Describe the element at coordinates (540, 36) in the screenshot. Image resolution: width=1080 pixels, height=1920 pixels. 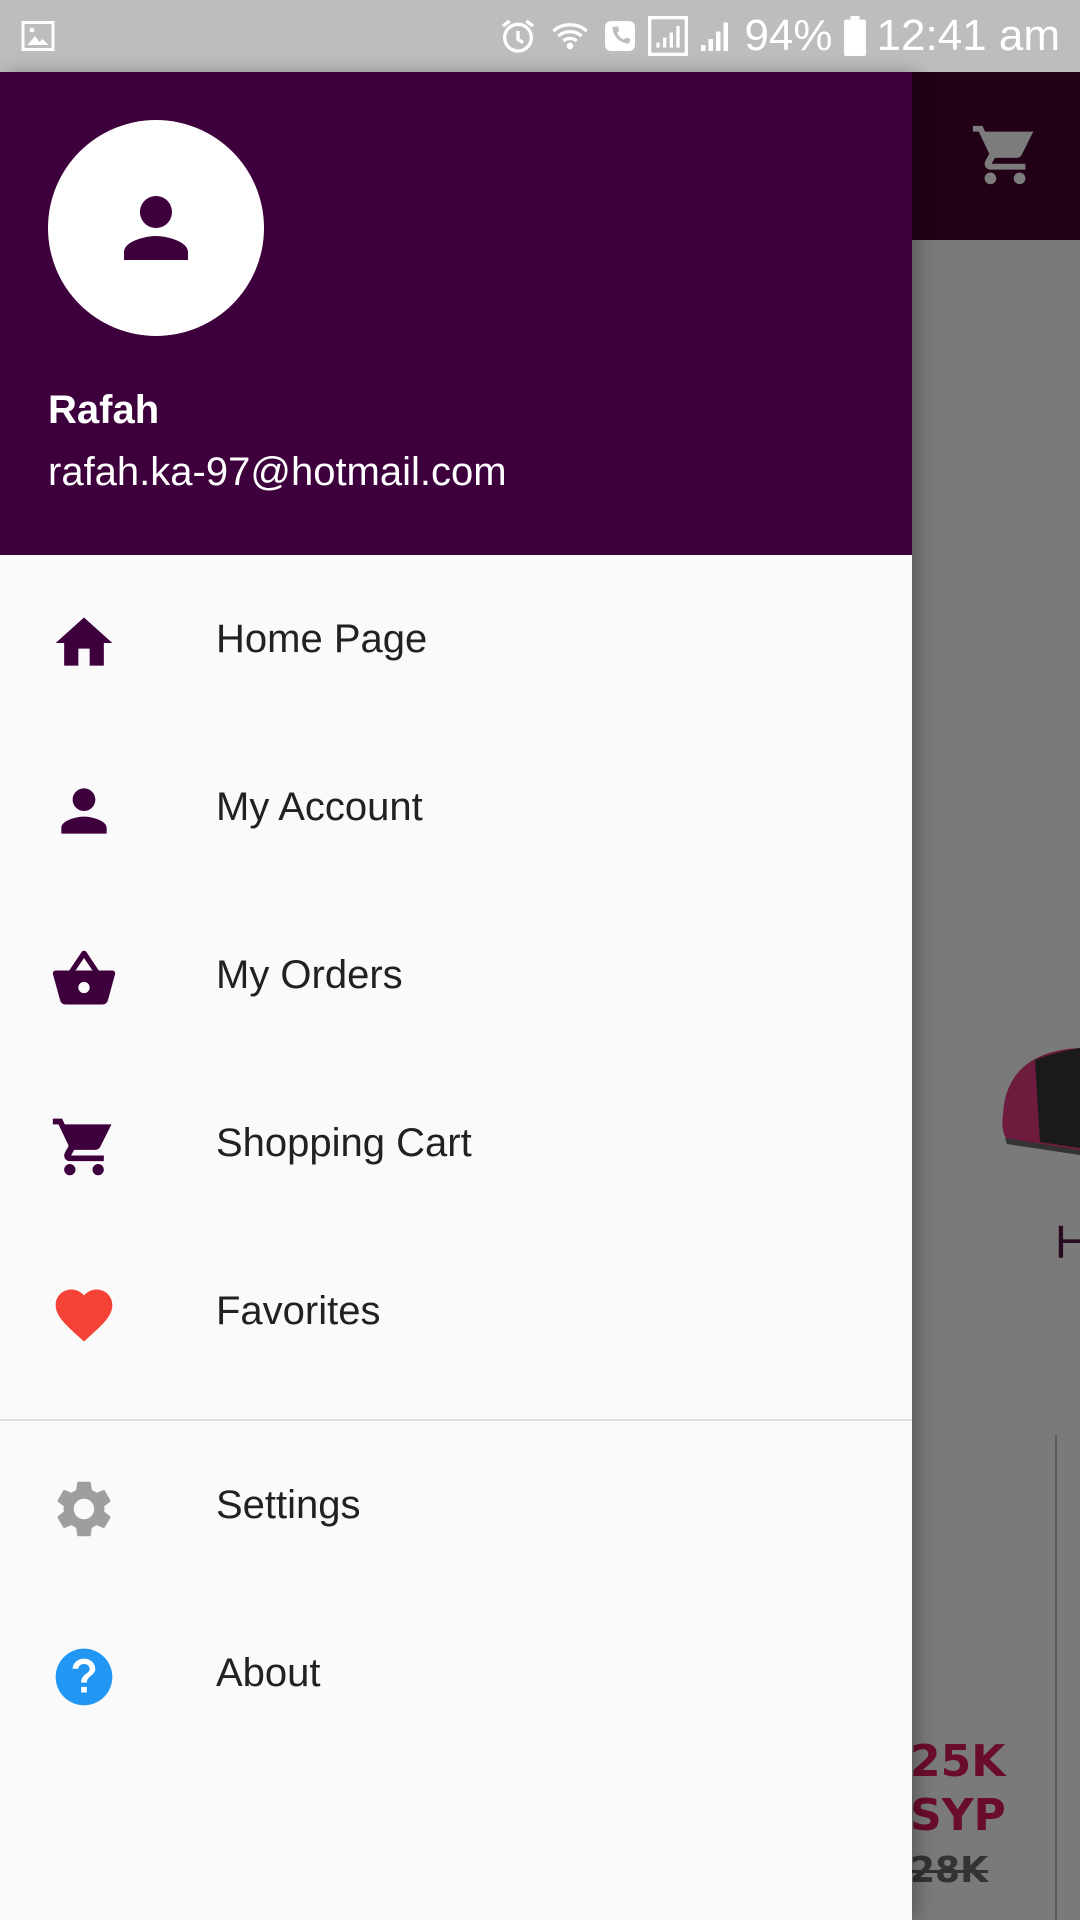
I see `status-bar: 94% 12:41 am` at that location.